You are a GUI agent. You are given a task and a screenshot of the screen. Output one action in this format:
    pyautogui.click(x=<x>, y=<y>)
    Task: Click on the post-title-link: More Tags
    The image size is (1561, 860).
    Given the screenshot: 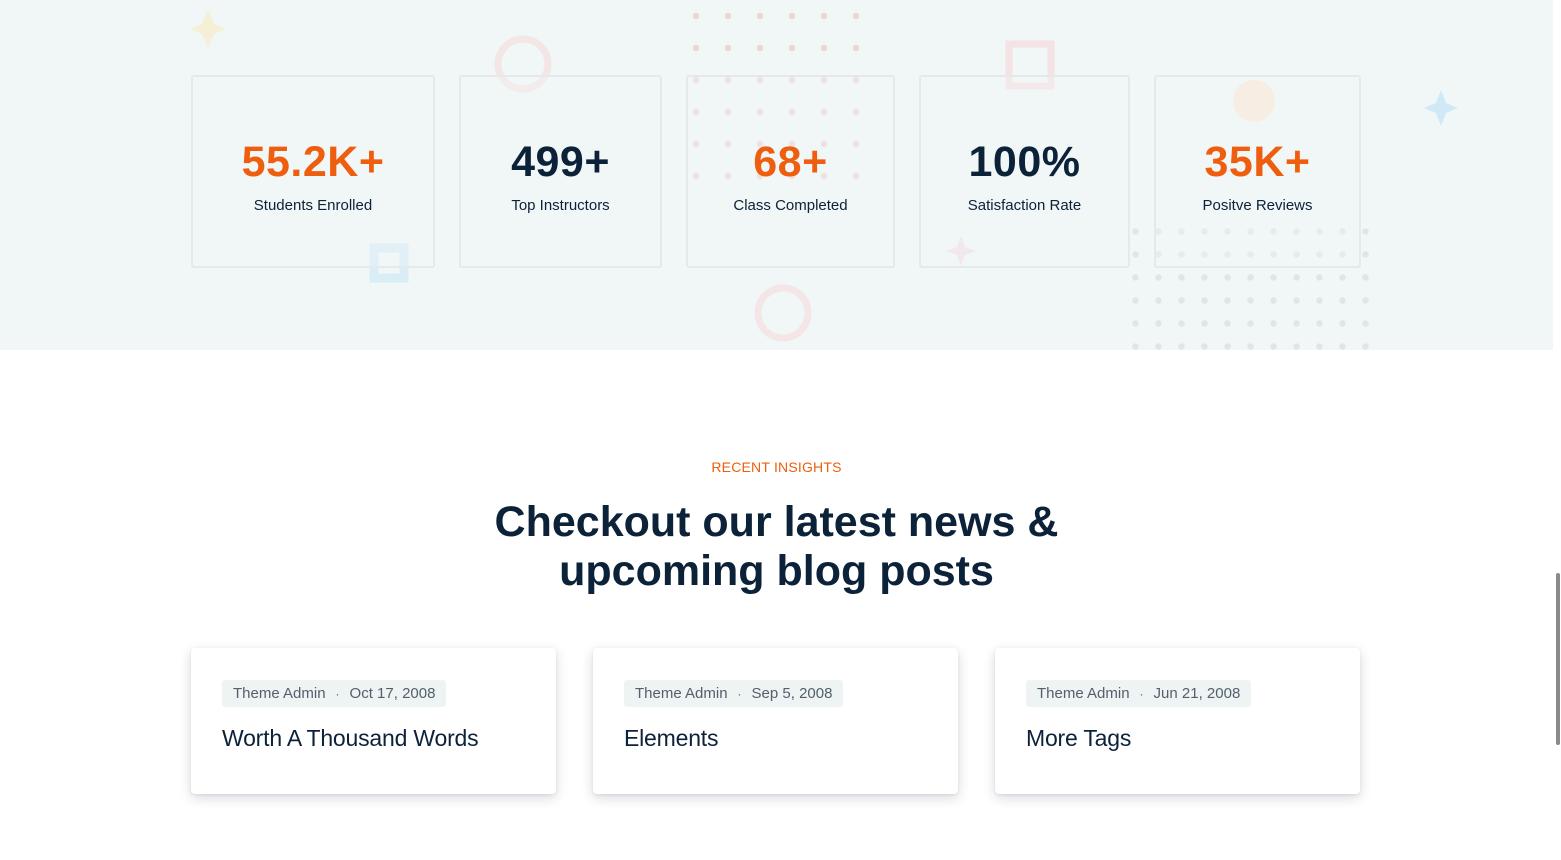 What is the action you would take?
    pyautogui.click(x=1177, y=738)
    